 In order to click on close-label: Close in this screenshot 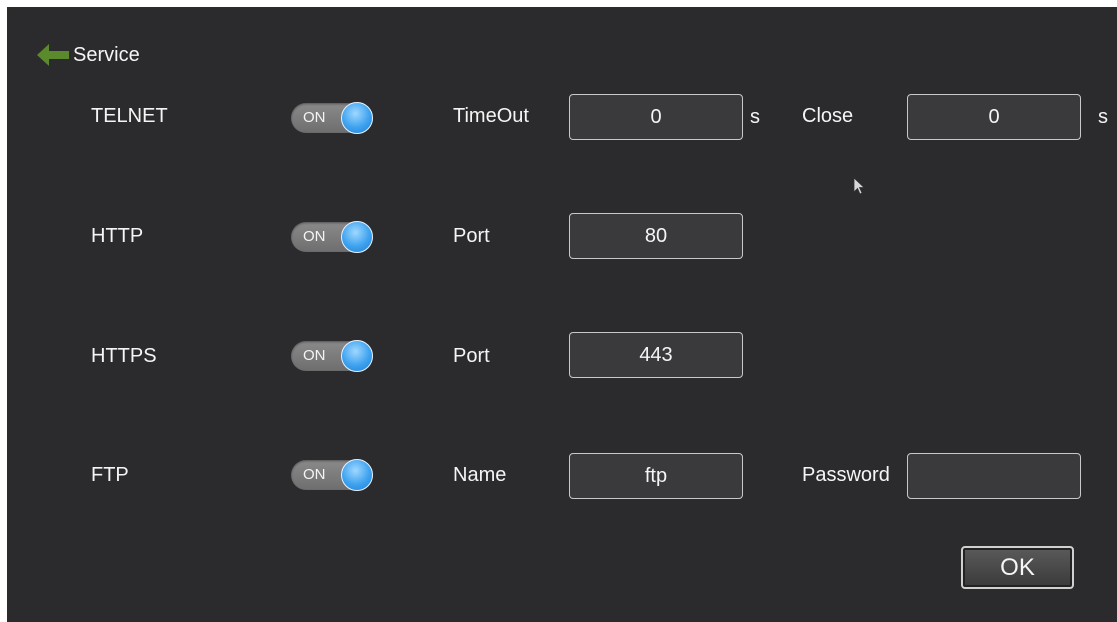, I will do `click(828, 116)`.